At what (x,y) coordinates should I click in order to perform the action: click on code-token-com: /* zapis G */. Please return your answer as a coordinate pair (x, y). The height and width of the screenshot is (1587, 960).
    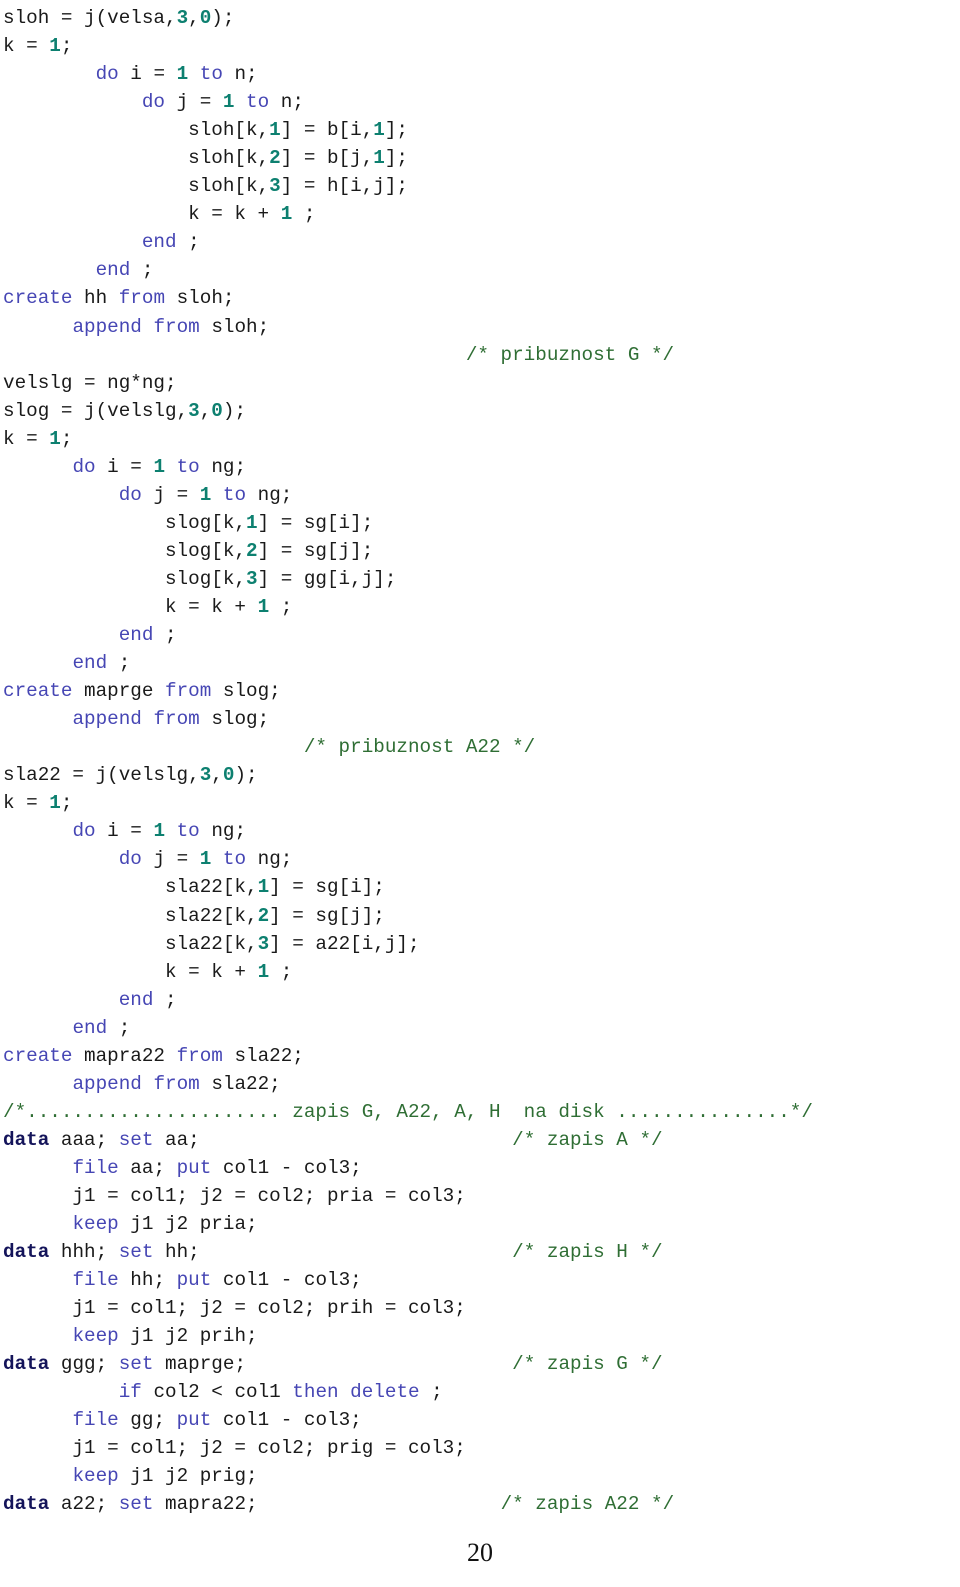
    Looking at the image, I should click on (587, 1364).